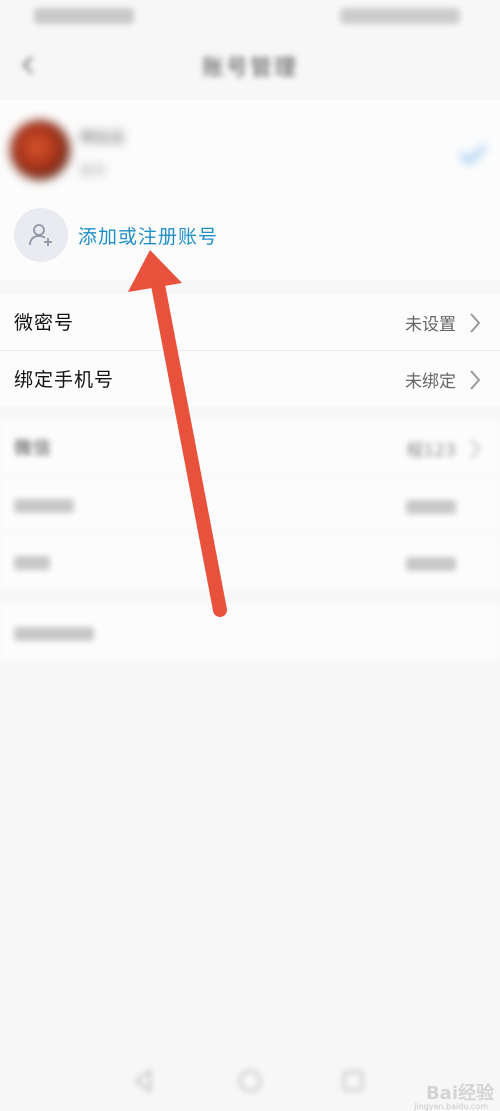  Describe the element at coordinates (250, 448) in the screenshot. I see `row-wechat: 微信 程123` at that location.